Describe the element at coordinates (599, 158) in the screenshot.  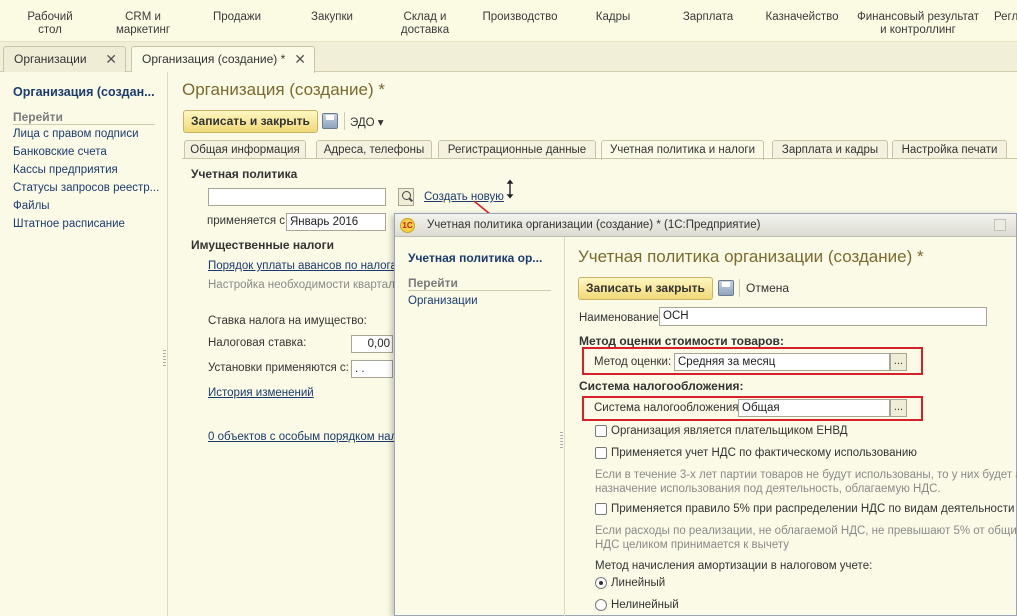
I see `tabs-baseline` at that location.